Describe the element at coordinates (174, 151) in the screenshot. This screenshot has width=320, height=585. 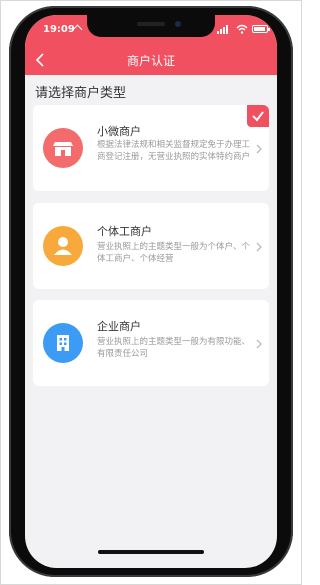
I see `card-description: 根据法律法规和相关监督规定免于办理工商登记注册，无营业执照的实体特约商户` at that location.